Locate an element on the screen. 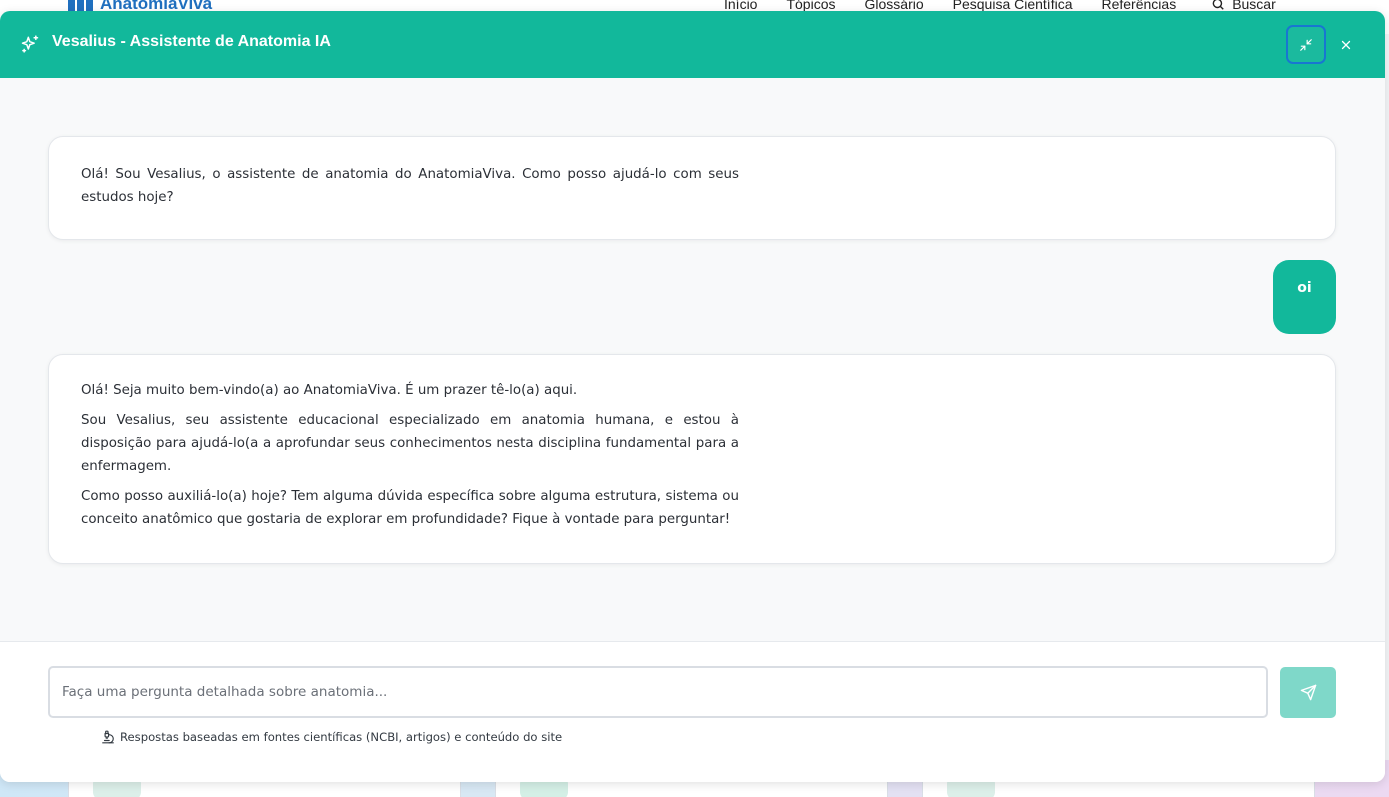 This screenshot has width=1389, height=797. chat-title: Vesalius - Assistente de Anatomia IA is located at coordinates (191, 41).